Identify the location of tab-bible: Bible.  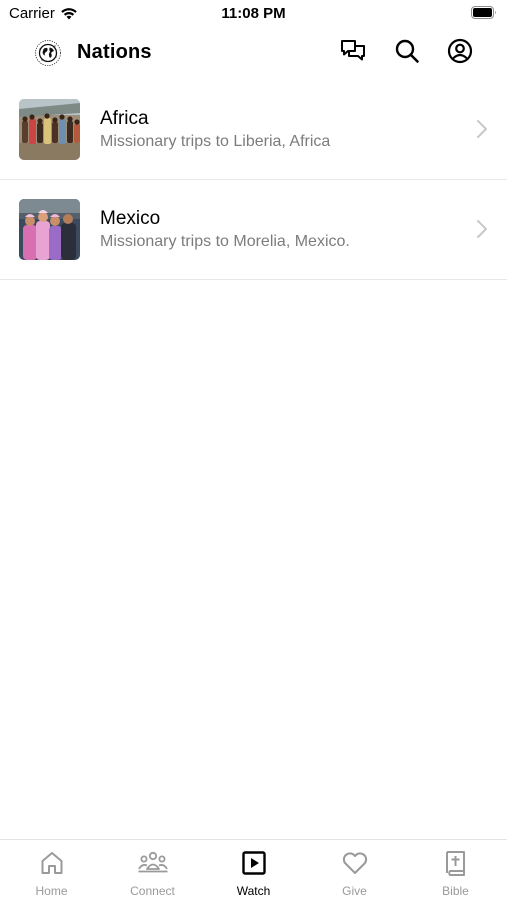
(455, 870).